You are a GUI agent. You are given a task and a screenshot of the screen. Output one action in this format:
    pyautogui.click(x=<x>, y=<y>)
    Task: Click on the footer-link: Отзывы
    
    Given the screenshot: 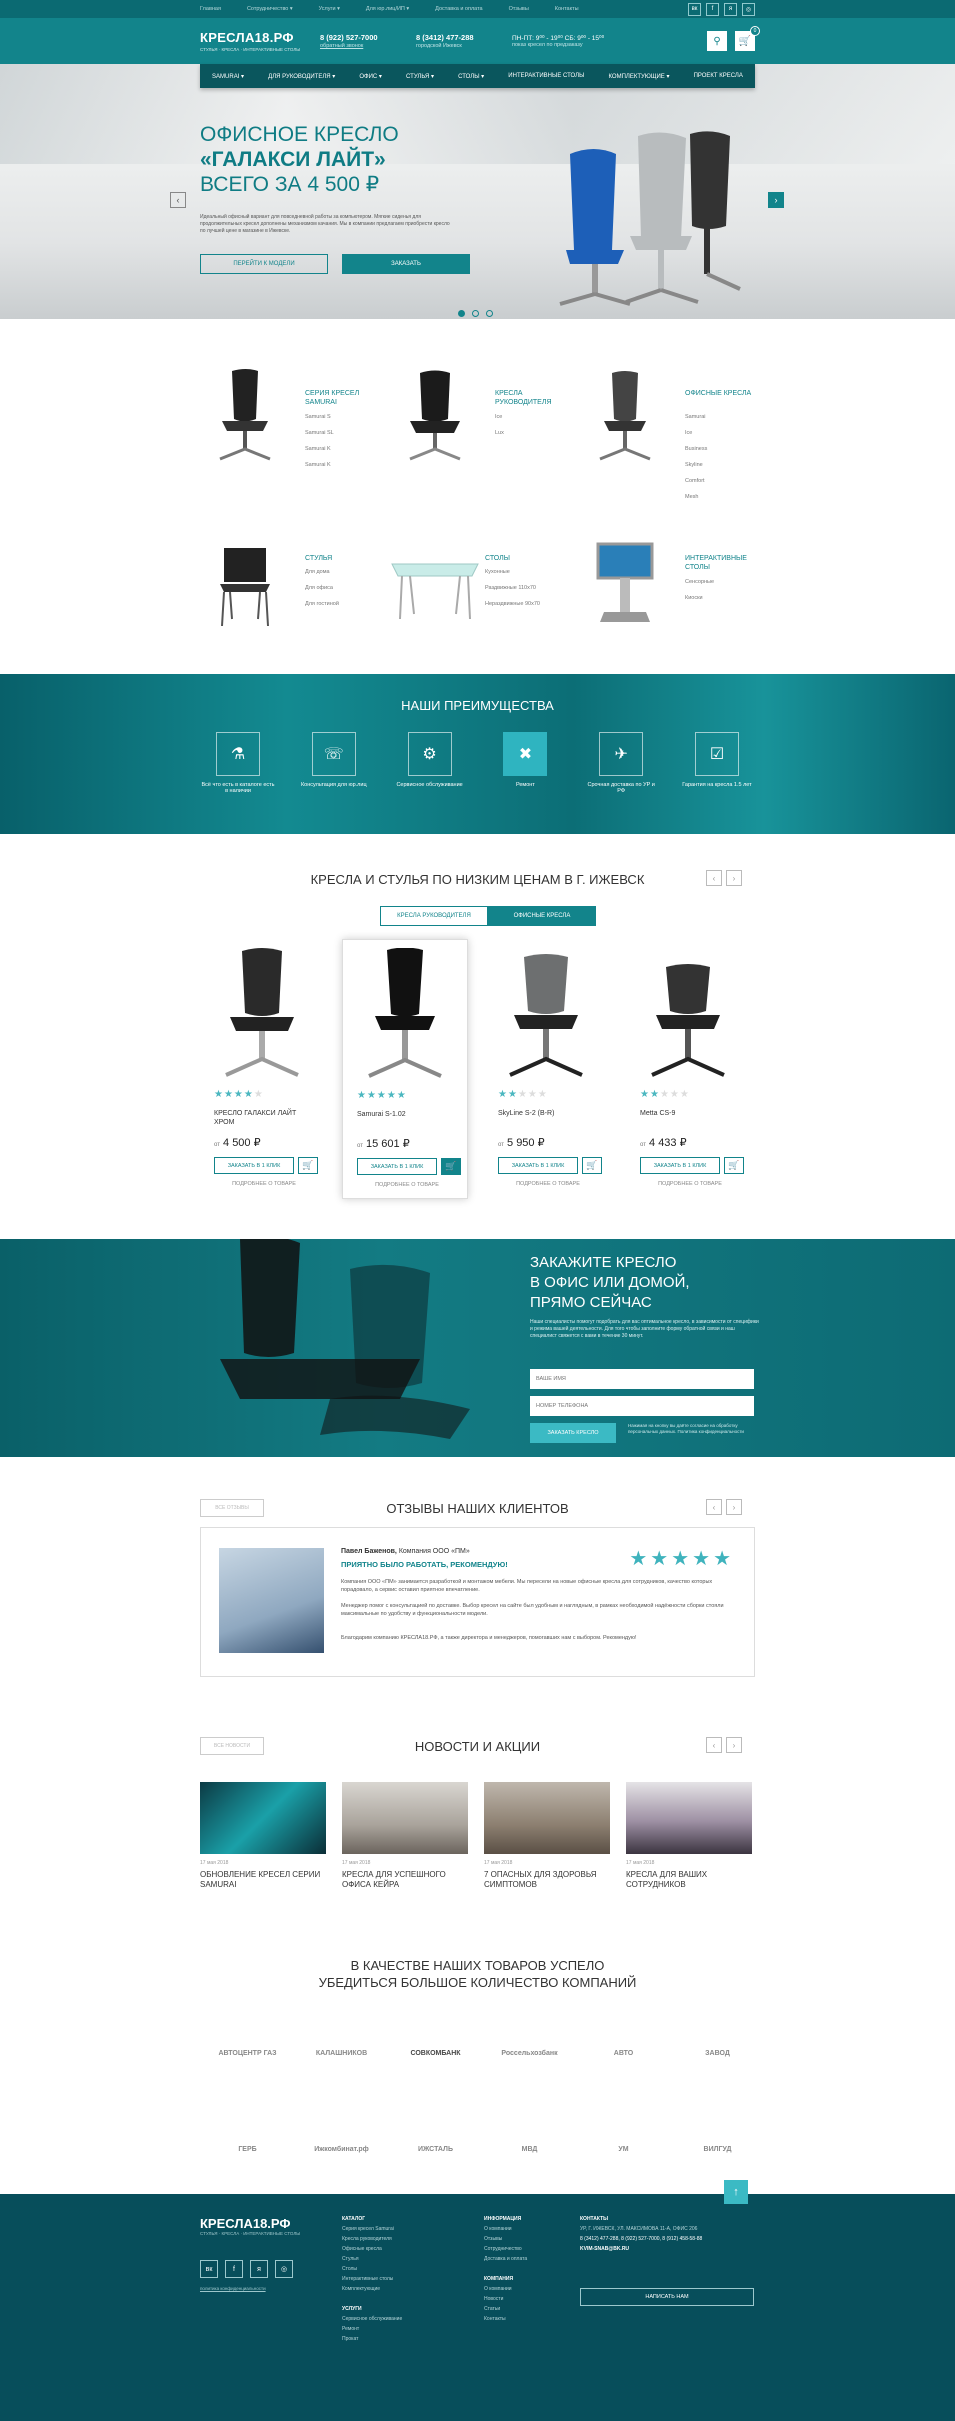 What is the action you would take?
    pyautogui.click(x=505, y=2239)
    